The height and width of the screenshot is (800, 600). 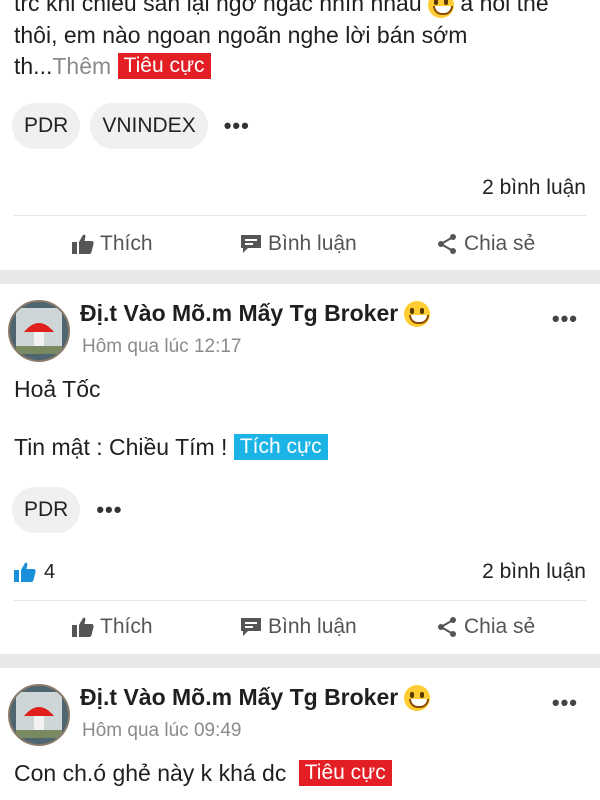 I want to click on post-text-line: th...Thêm Tiêu cực, so click(x=112, y=66).